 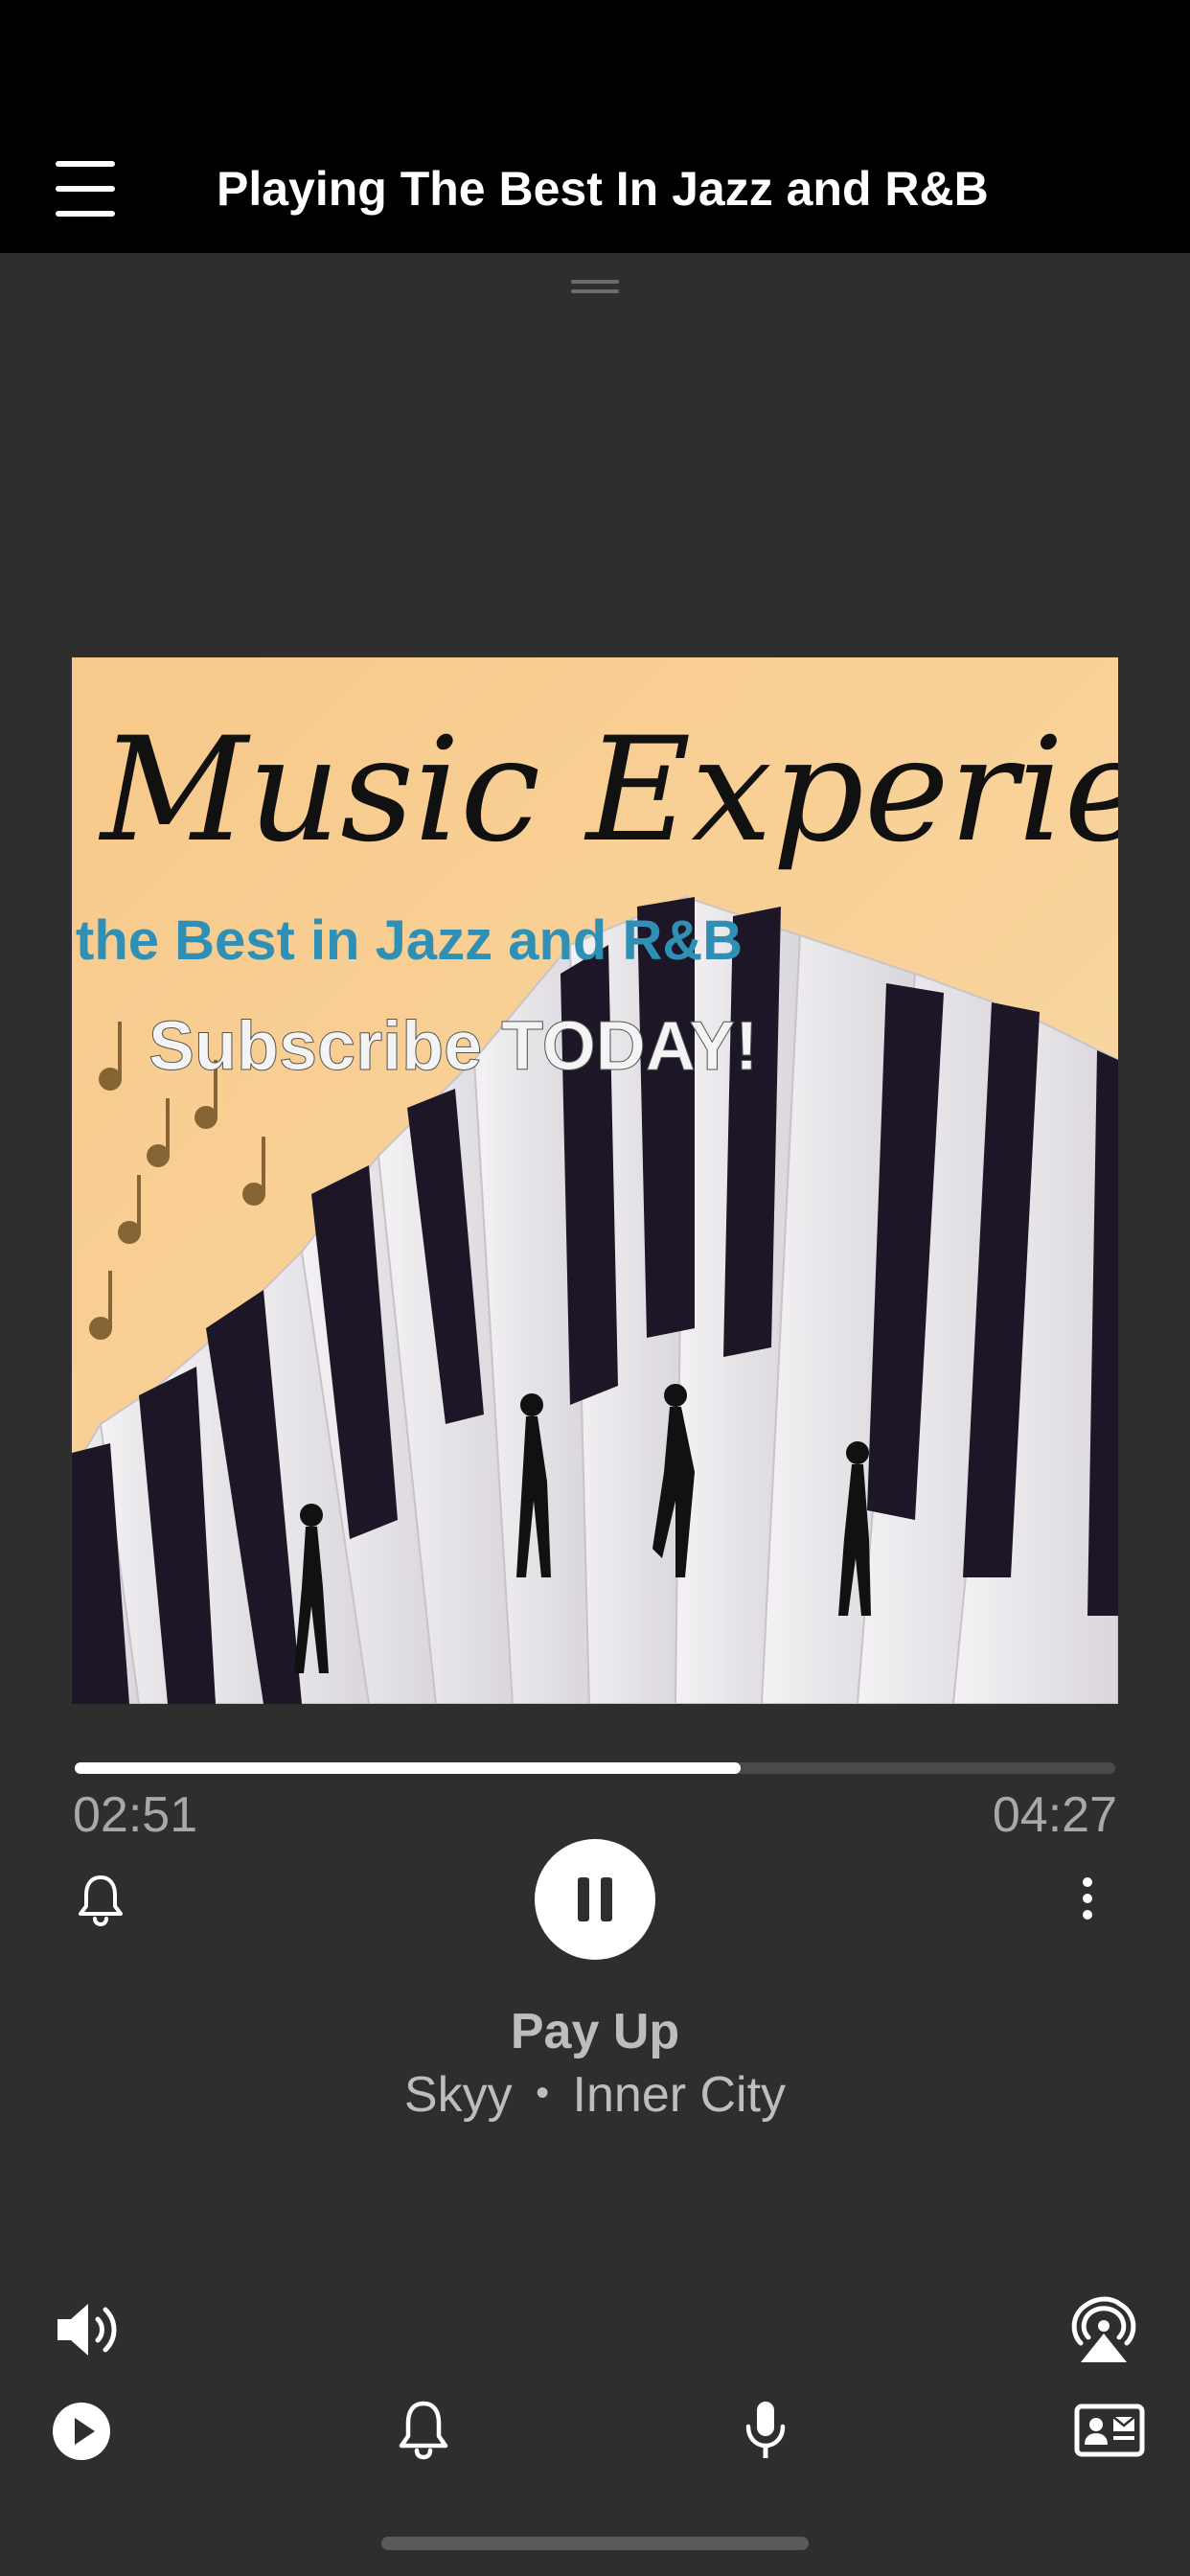 I want to click on page-title: Playing The Best In Jazz and R&B, so click(x=603, y=189).